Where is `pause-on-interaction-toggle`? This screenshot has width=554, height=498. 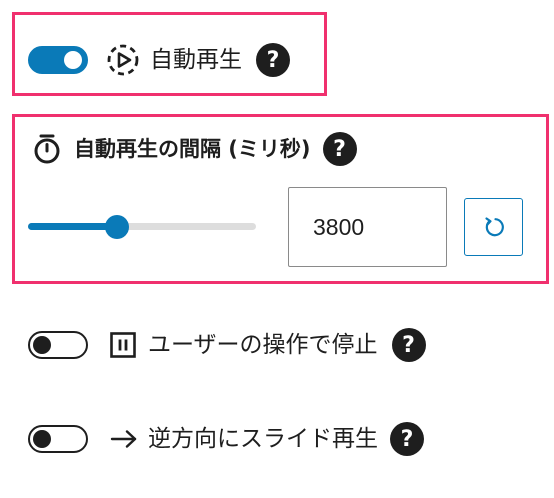 pause-on-interaction-toggle is located at coordinates (58, 345).